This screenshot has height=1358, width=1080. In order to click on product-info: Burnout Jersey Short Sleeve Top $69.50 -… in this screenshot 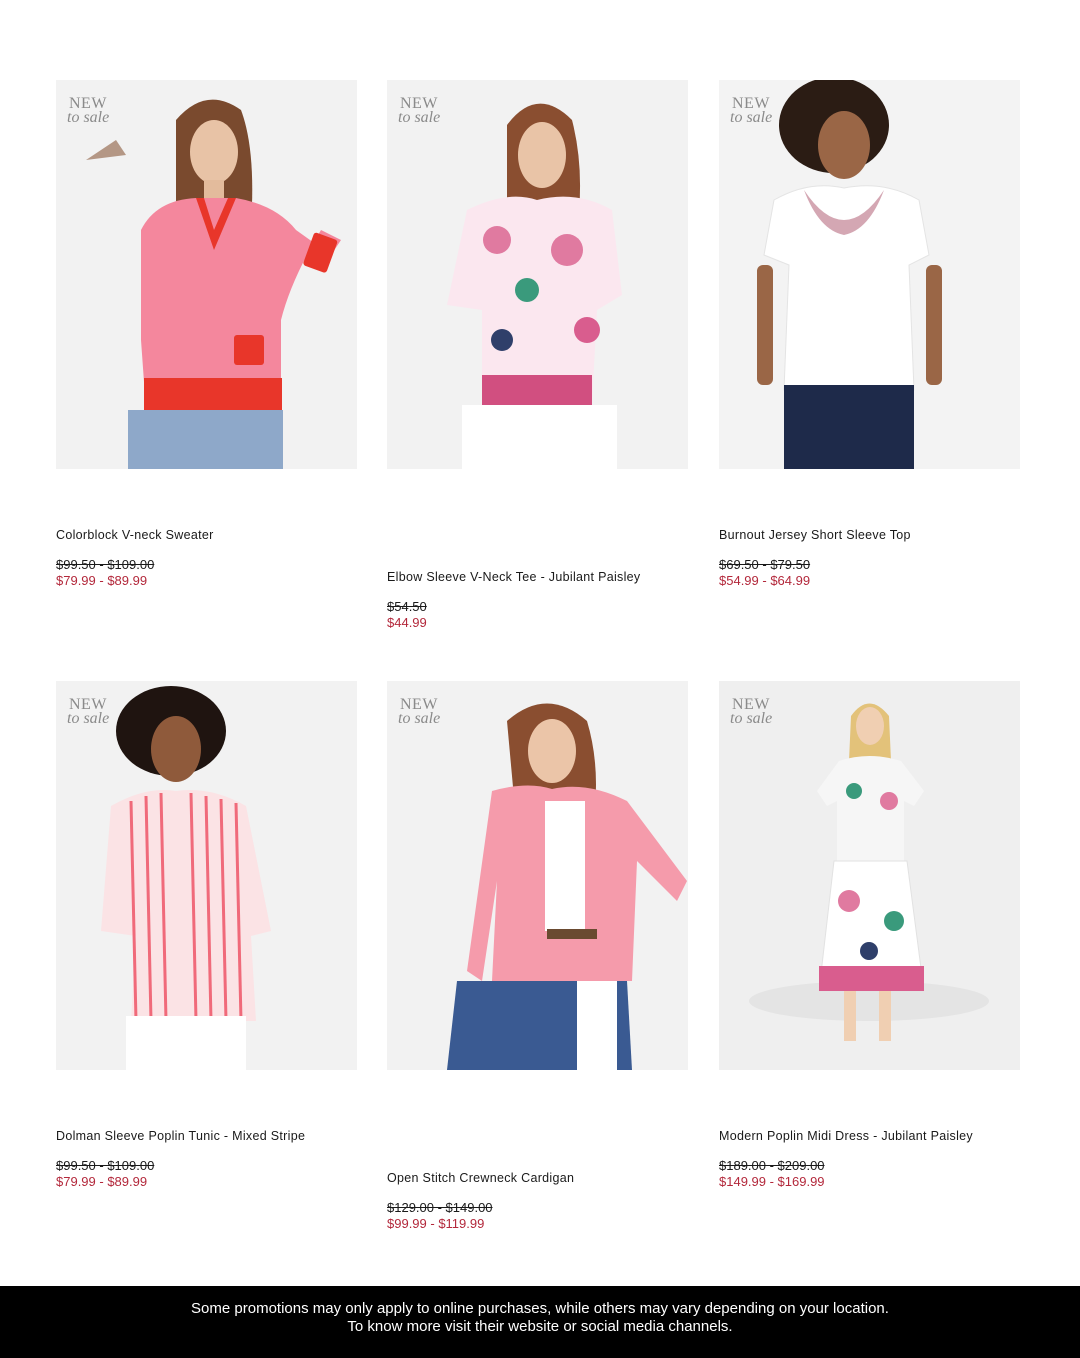, I will do `click(869, 558)`.